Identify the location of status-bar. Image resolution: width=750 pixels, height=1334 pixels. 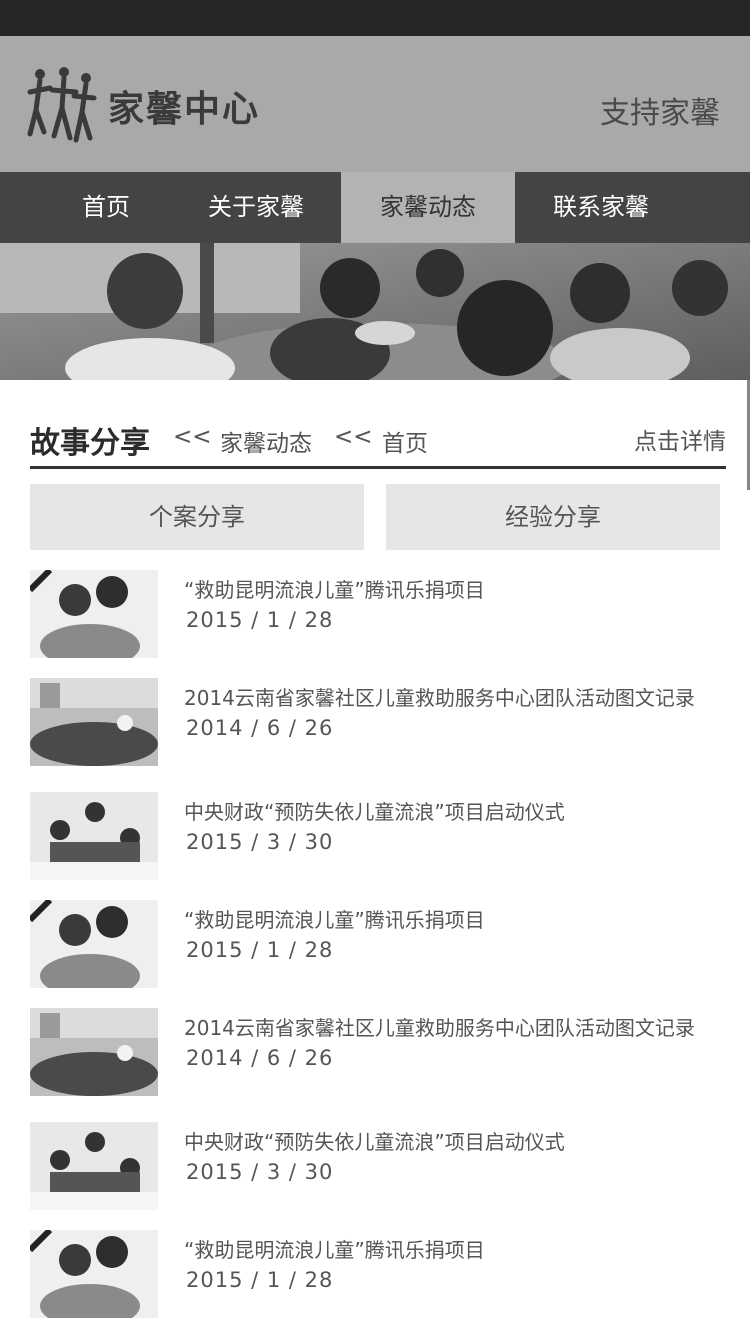
(375, 18).